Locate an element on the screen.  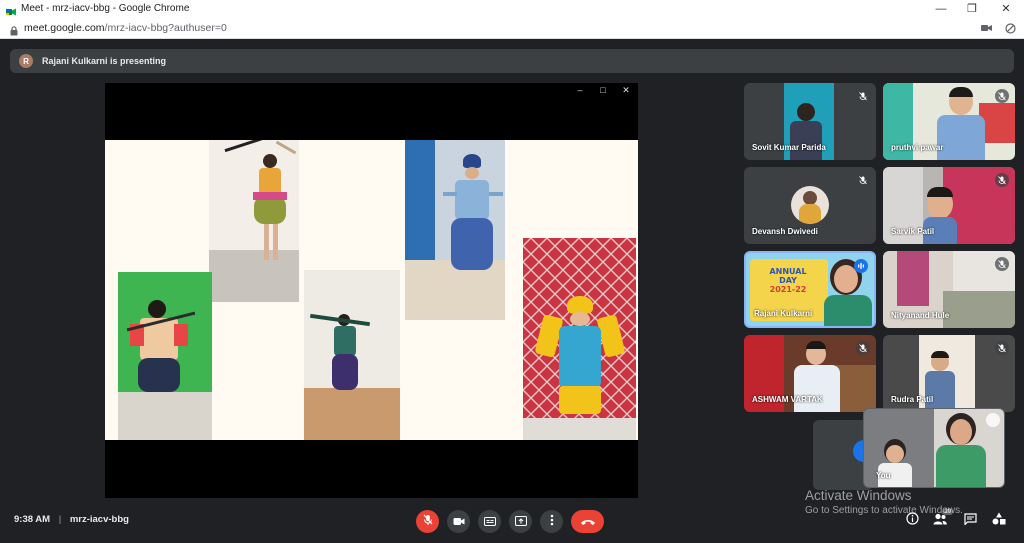
present-screen-button is located at coordinates (520, 521).